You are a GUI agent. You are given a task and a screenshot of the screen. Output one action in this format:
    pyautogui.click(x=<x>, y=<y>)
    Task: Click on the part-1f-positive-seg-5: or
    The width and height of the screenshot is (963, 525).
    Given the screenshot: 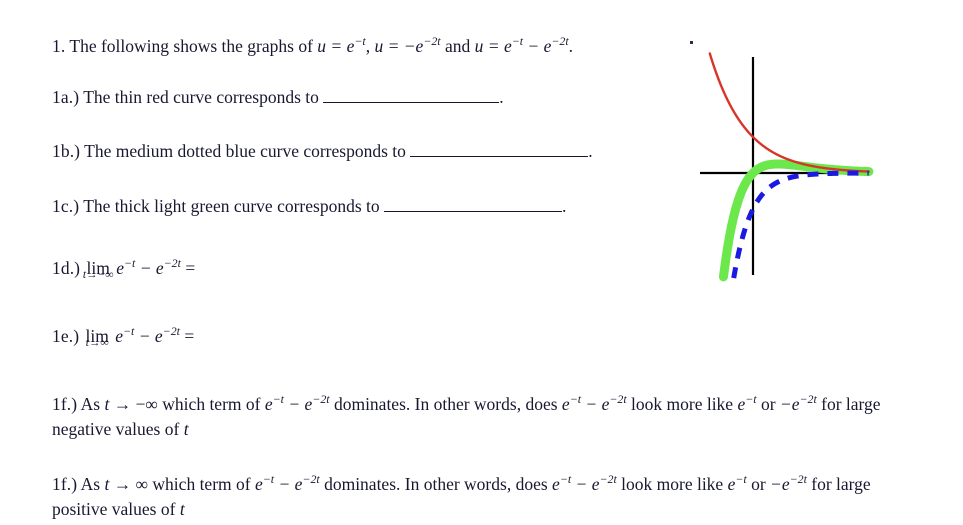 What is the action you would take?
    pyautogui.click(x=758, y=483)
    